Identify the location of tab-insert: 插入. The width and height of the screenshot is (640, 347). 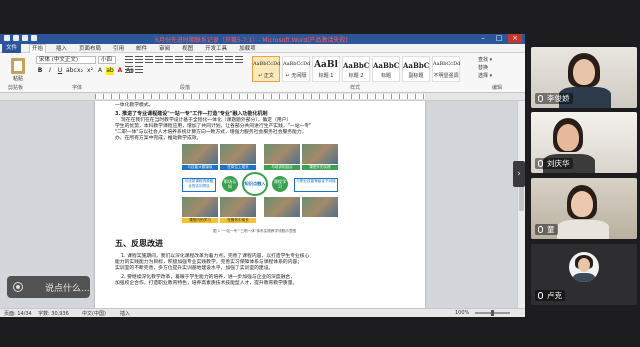
(61, 48).